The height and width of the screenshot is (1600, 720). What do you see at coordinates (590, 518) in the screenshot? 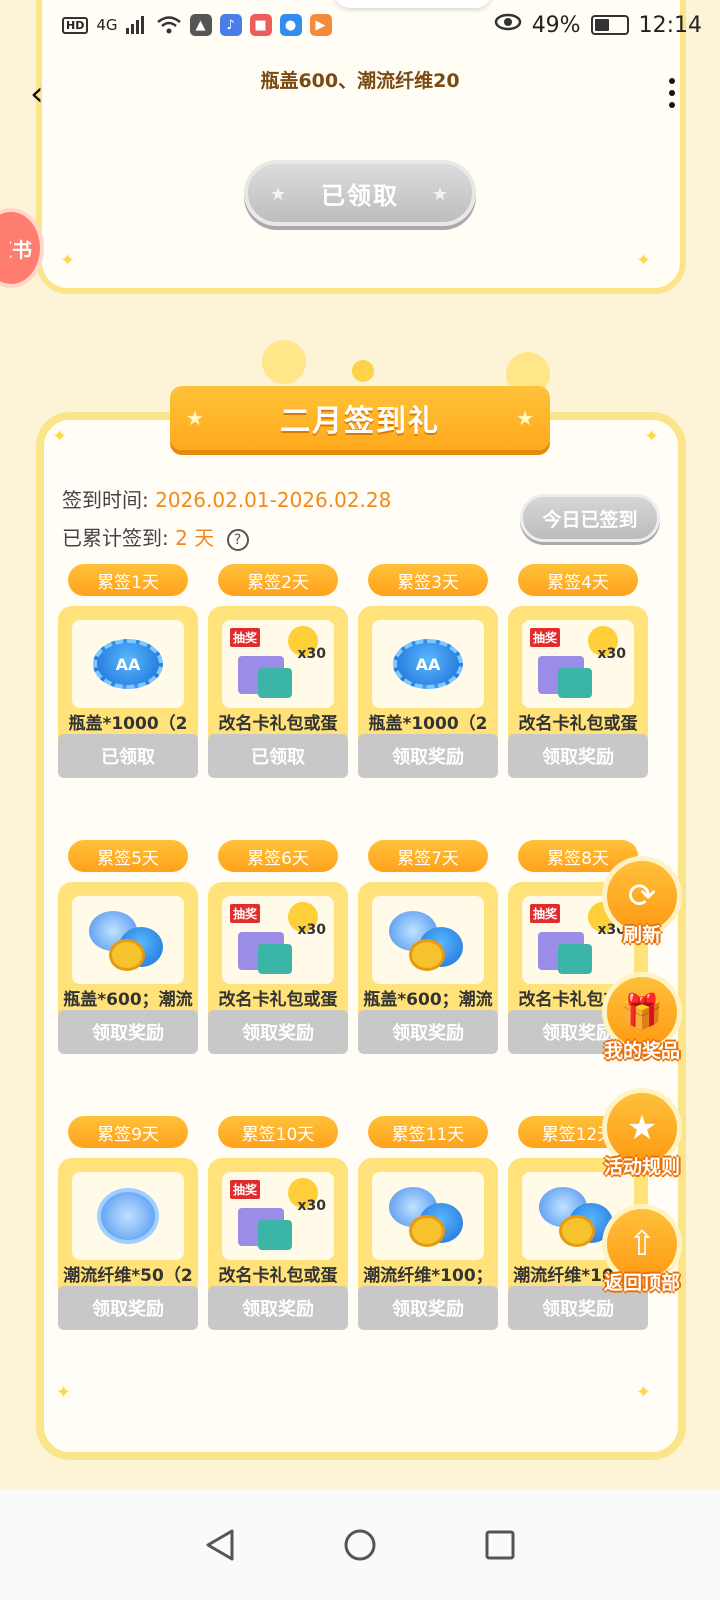
I see `today-signed-button: 今日已签到` at bounding box center [590, 518].